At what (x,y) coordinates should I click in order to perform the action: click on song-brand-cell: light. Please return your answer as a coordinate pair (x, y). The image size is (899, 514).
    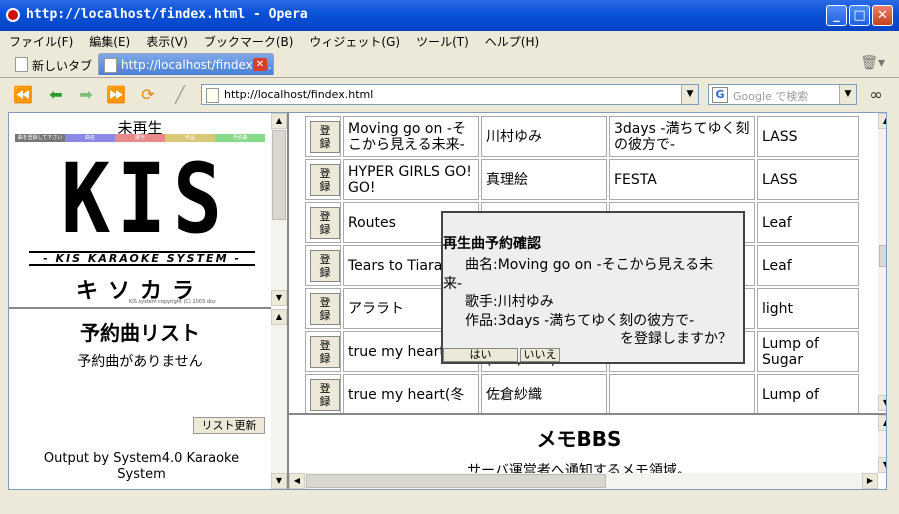
    Looking at the image, I should click on (808, 308).